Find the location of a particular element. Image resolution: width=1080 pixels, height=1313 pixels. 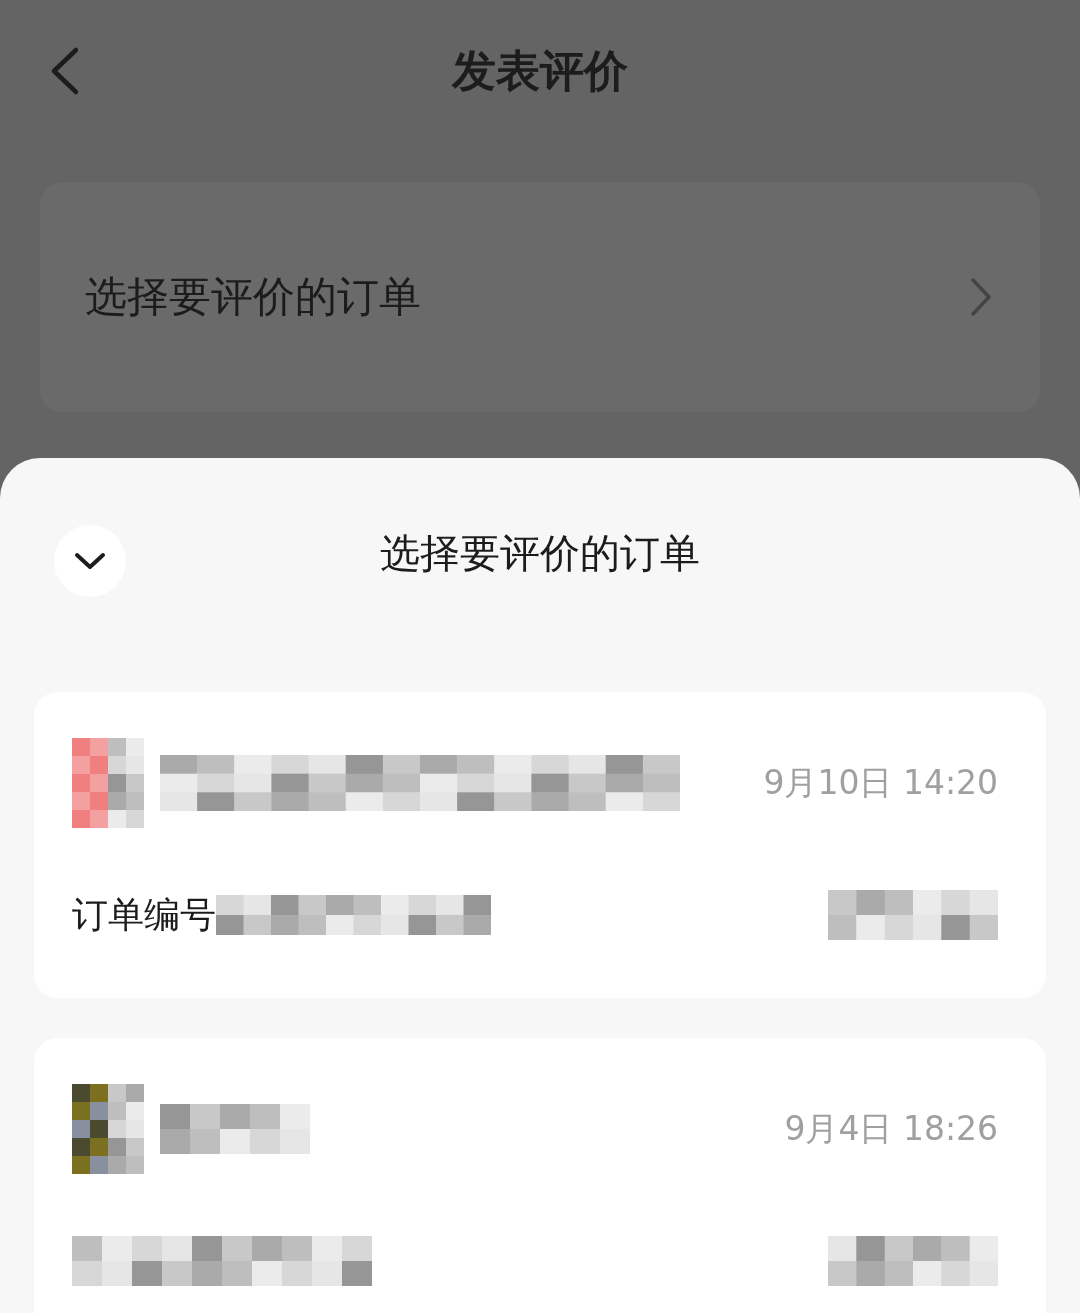

order-date: 9月4日 18:26 is located at coordinates (891, 1128).